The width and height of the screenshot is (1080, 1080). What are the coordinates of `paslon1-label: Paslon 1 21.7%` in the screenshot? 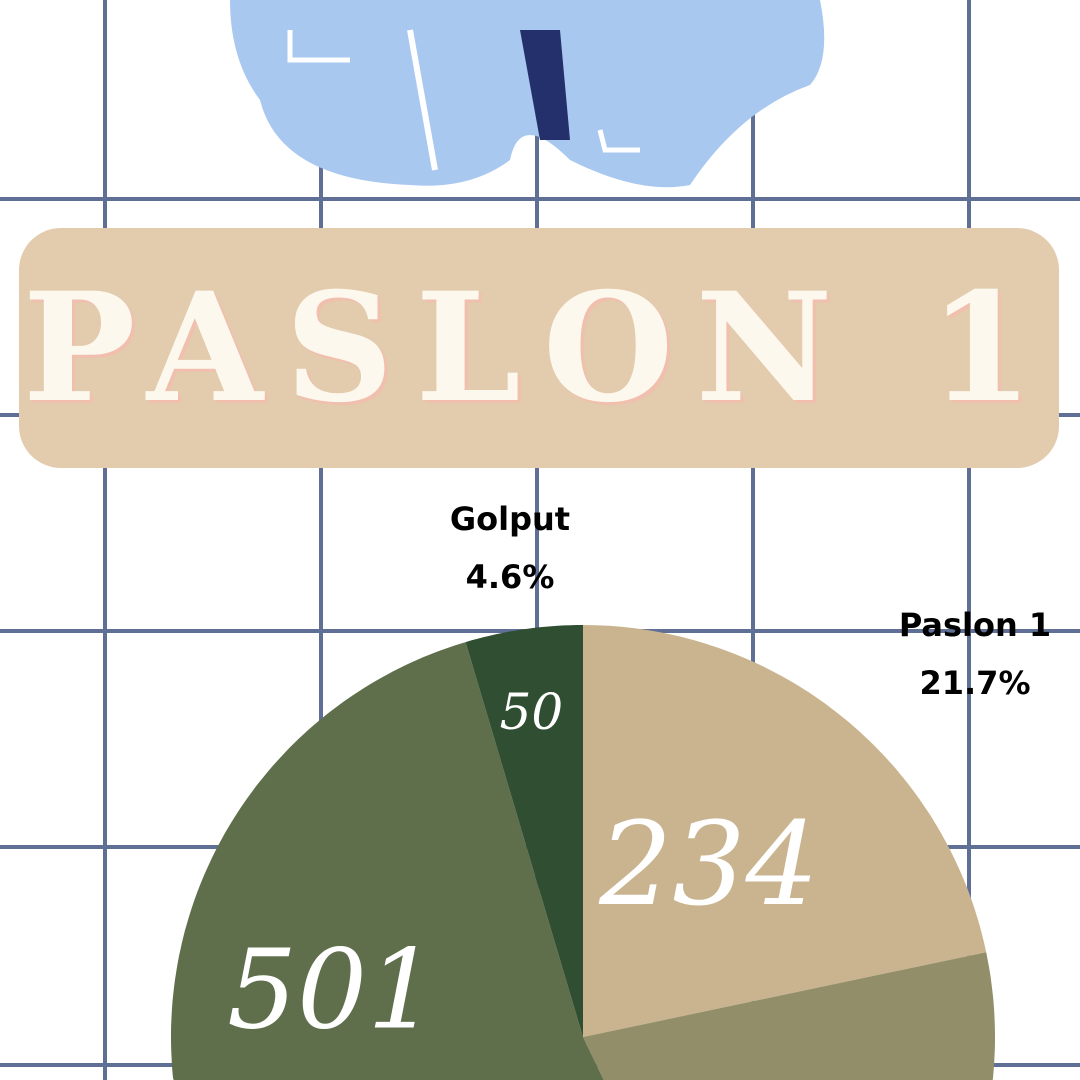 It's located at (975, 654).